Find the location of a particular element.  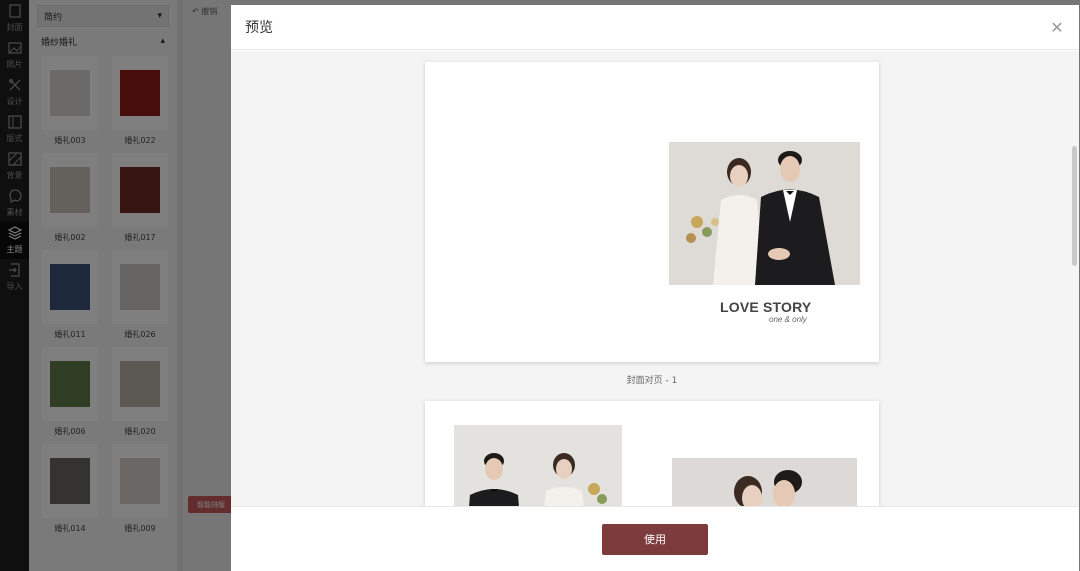

modal-footer: 使用 is located at coordinates (655, 538).